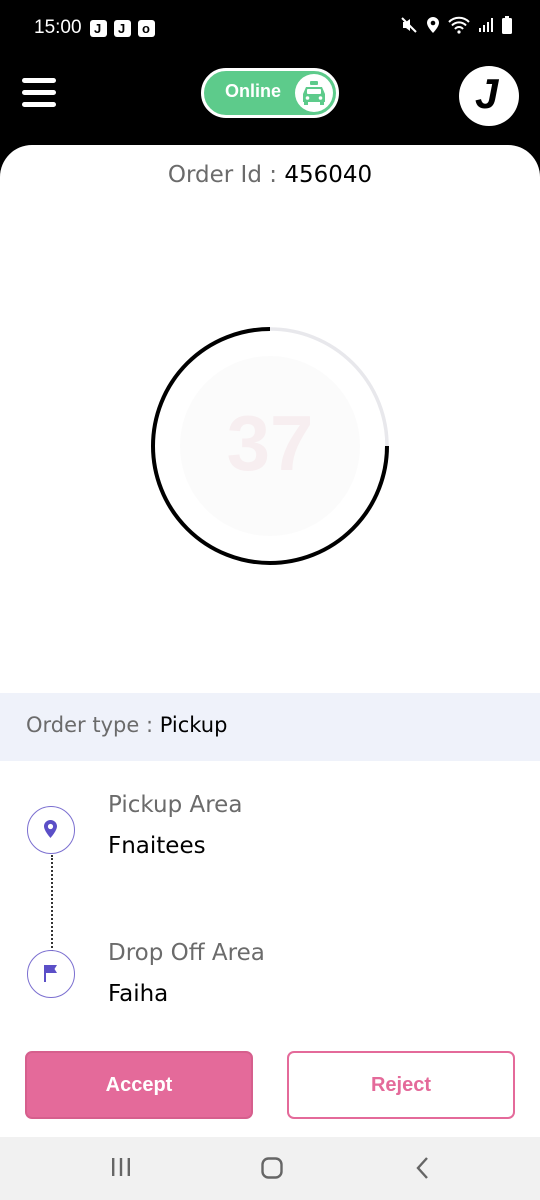  What do you see at coordinates (39, 80) in the screenshot?
I see `hamburger-icon` at bounding box center [39, 80].